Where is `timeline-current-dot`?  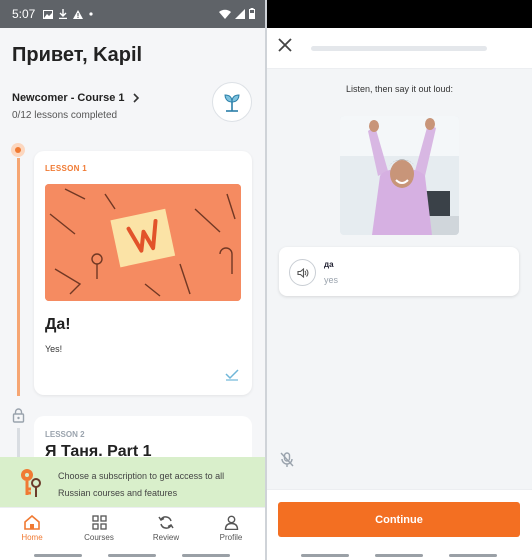 timeline-current-dot is located at coordinates (18, 150).